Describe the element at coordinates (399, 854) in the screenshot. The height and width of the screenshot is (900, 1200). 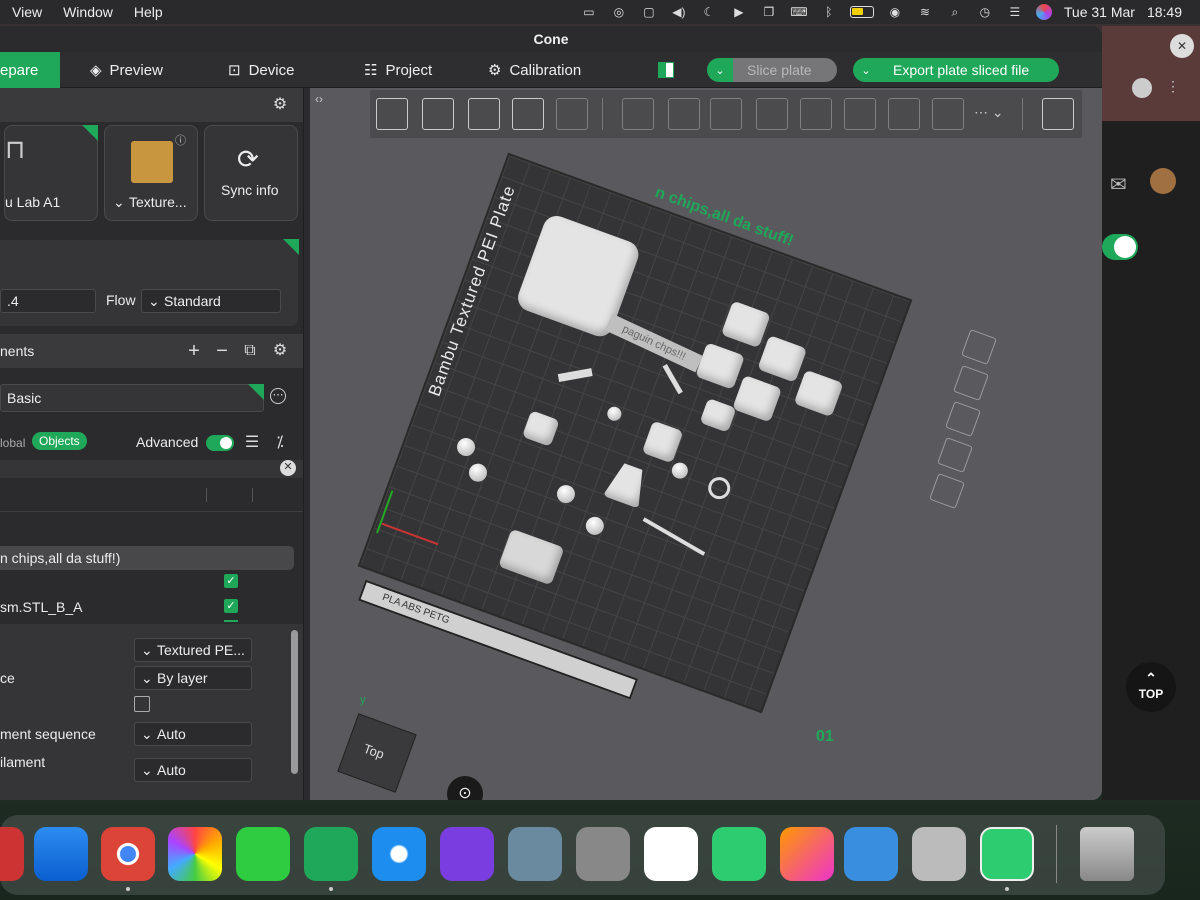
I see `dock-safari-icon` at that location.